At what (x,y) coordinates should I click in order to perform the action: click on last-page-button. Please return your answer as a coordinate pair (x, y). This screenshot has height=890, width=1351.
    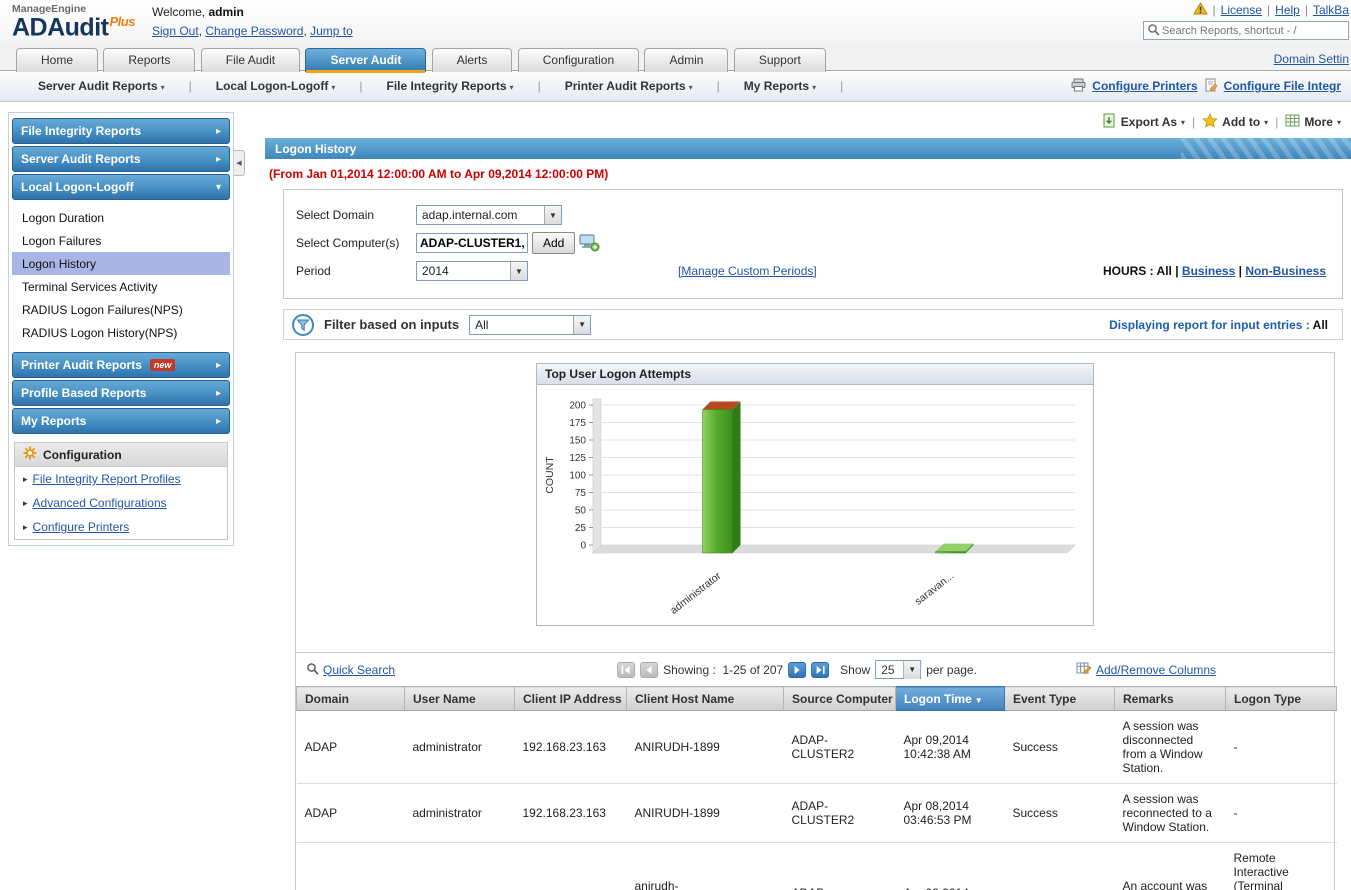
    Looking at the image, I should click on (820, 669).